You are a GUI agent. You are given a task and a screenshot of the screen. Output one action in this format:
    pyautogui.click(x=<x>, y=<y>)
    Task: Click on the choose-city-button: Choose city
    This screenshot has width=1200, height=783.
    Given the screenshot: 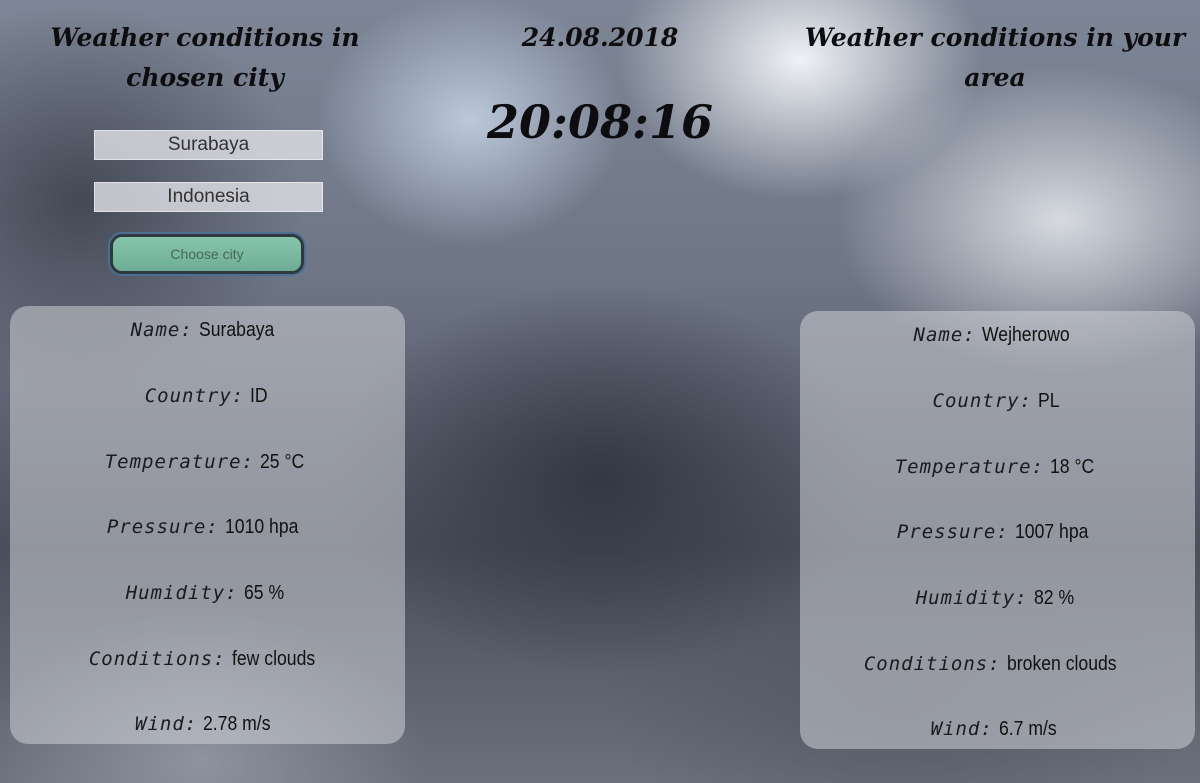 What is the action you would take?
    pyautogui.click(x=207, y=254)
    